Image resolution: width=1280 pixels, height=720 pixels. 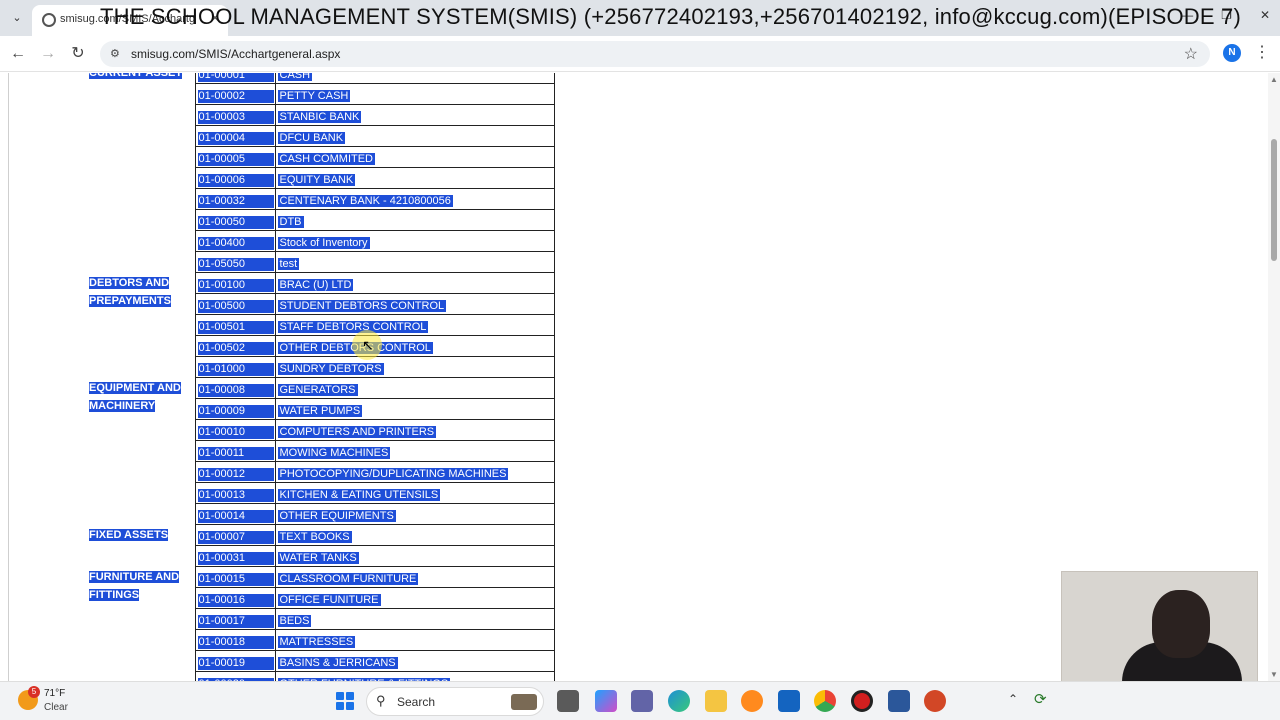 What do you see at coordinates (317, 390) in the screenshot?
I see `account-name: GENERATORS` at bounding box center [317, 390].